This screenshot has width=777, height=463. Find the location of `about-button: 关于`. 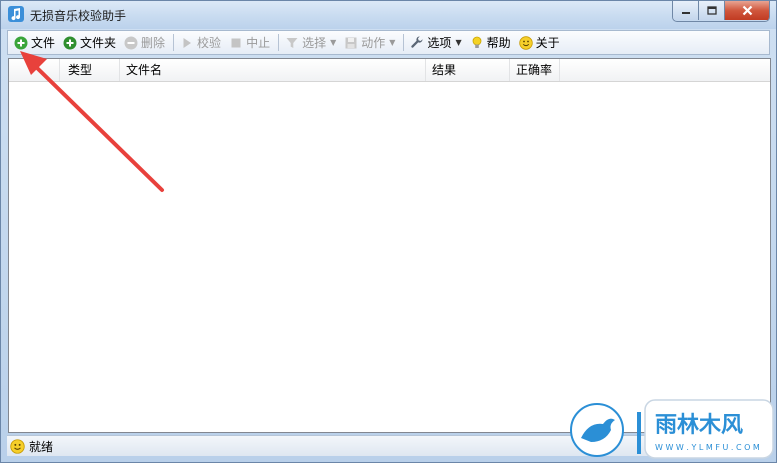

about-button: 关于 is located at coordinates (539, 42).